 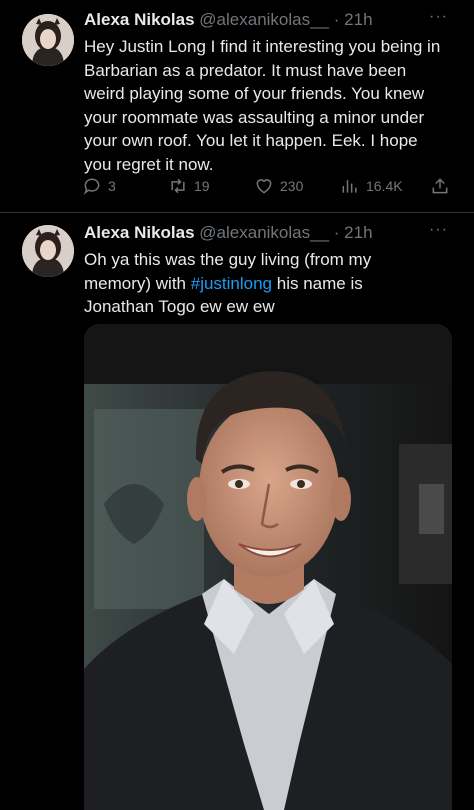 I want to click on retweet-button: 19, so click(x=189, y=186).